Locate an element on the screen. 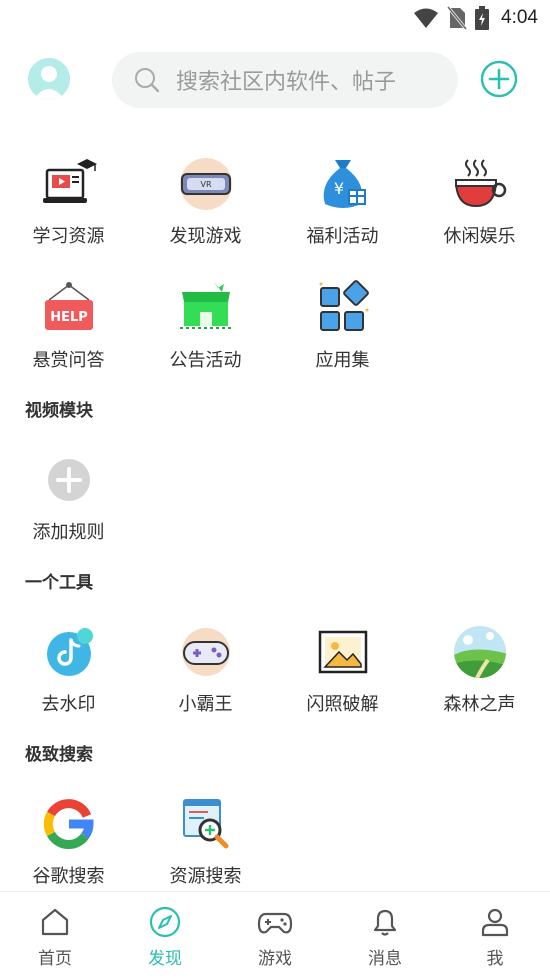 This screenshot has width=550, height=978. vr-headset-icon: VR is located at coordinates (205, 184).